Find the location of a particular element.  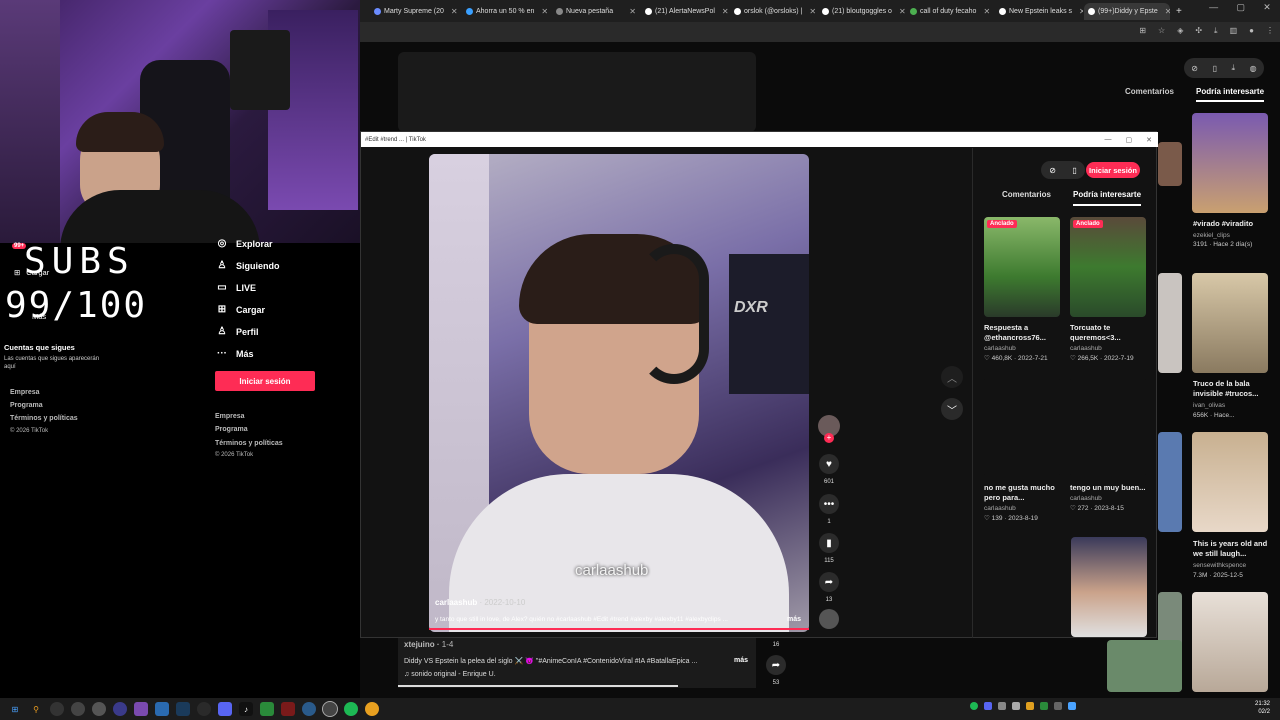

browser-tab: Marty Supreme (20 ✕ is located at coordinates (415, 11).